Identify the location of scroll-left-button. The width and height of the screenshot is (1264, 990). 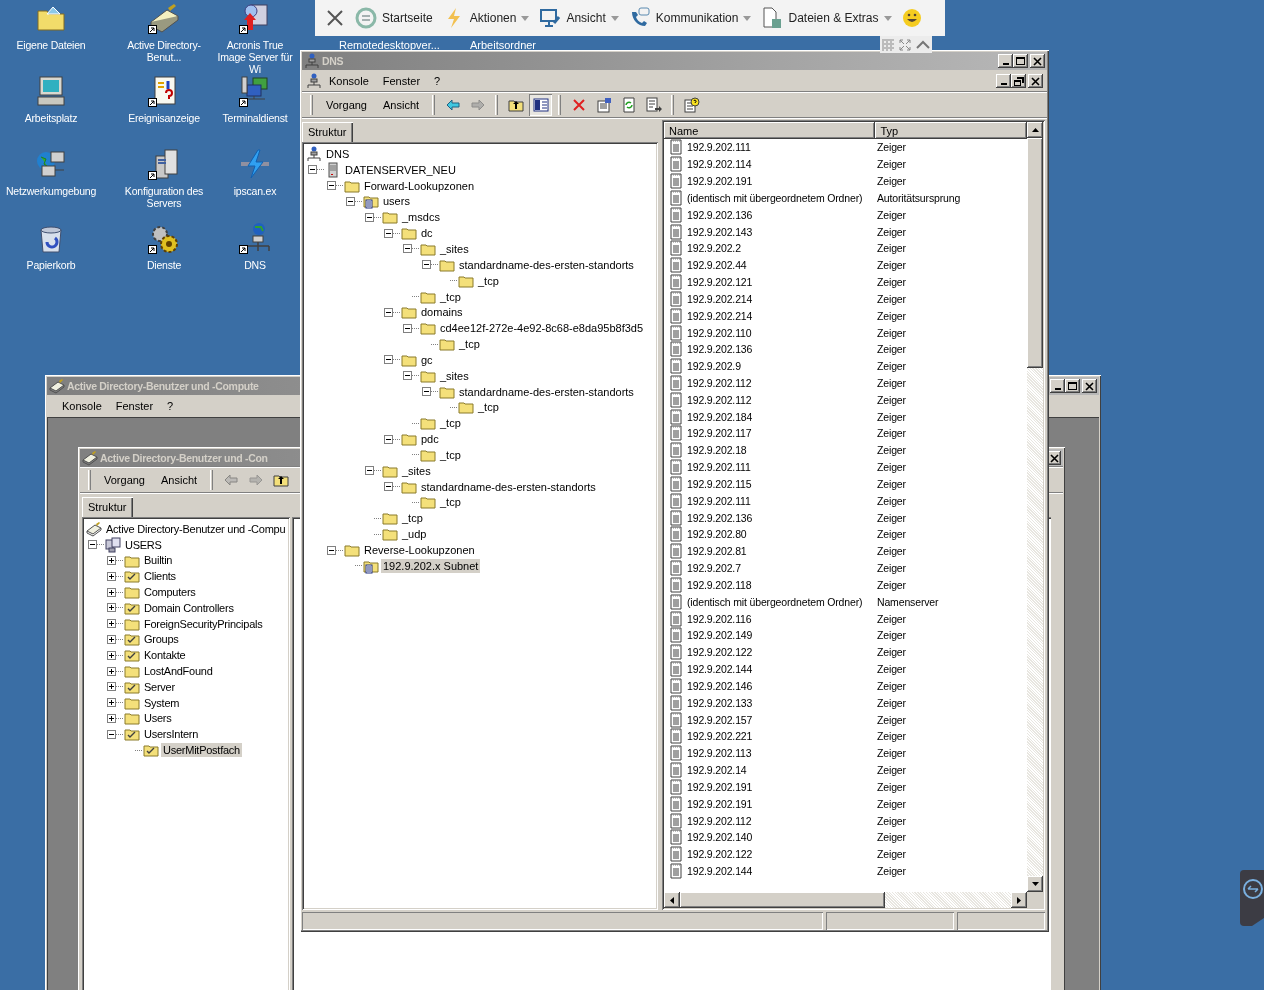
(672, 900).